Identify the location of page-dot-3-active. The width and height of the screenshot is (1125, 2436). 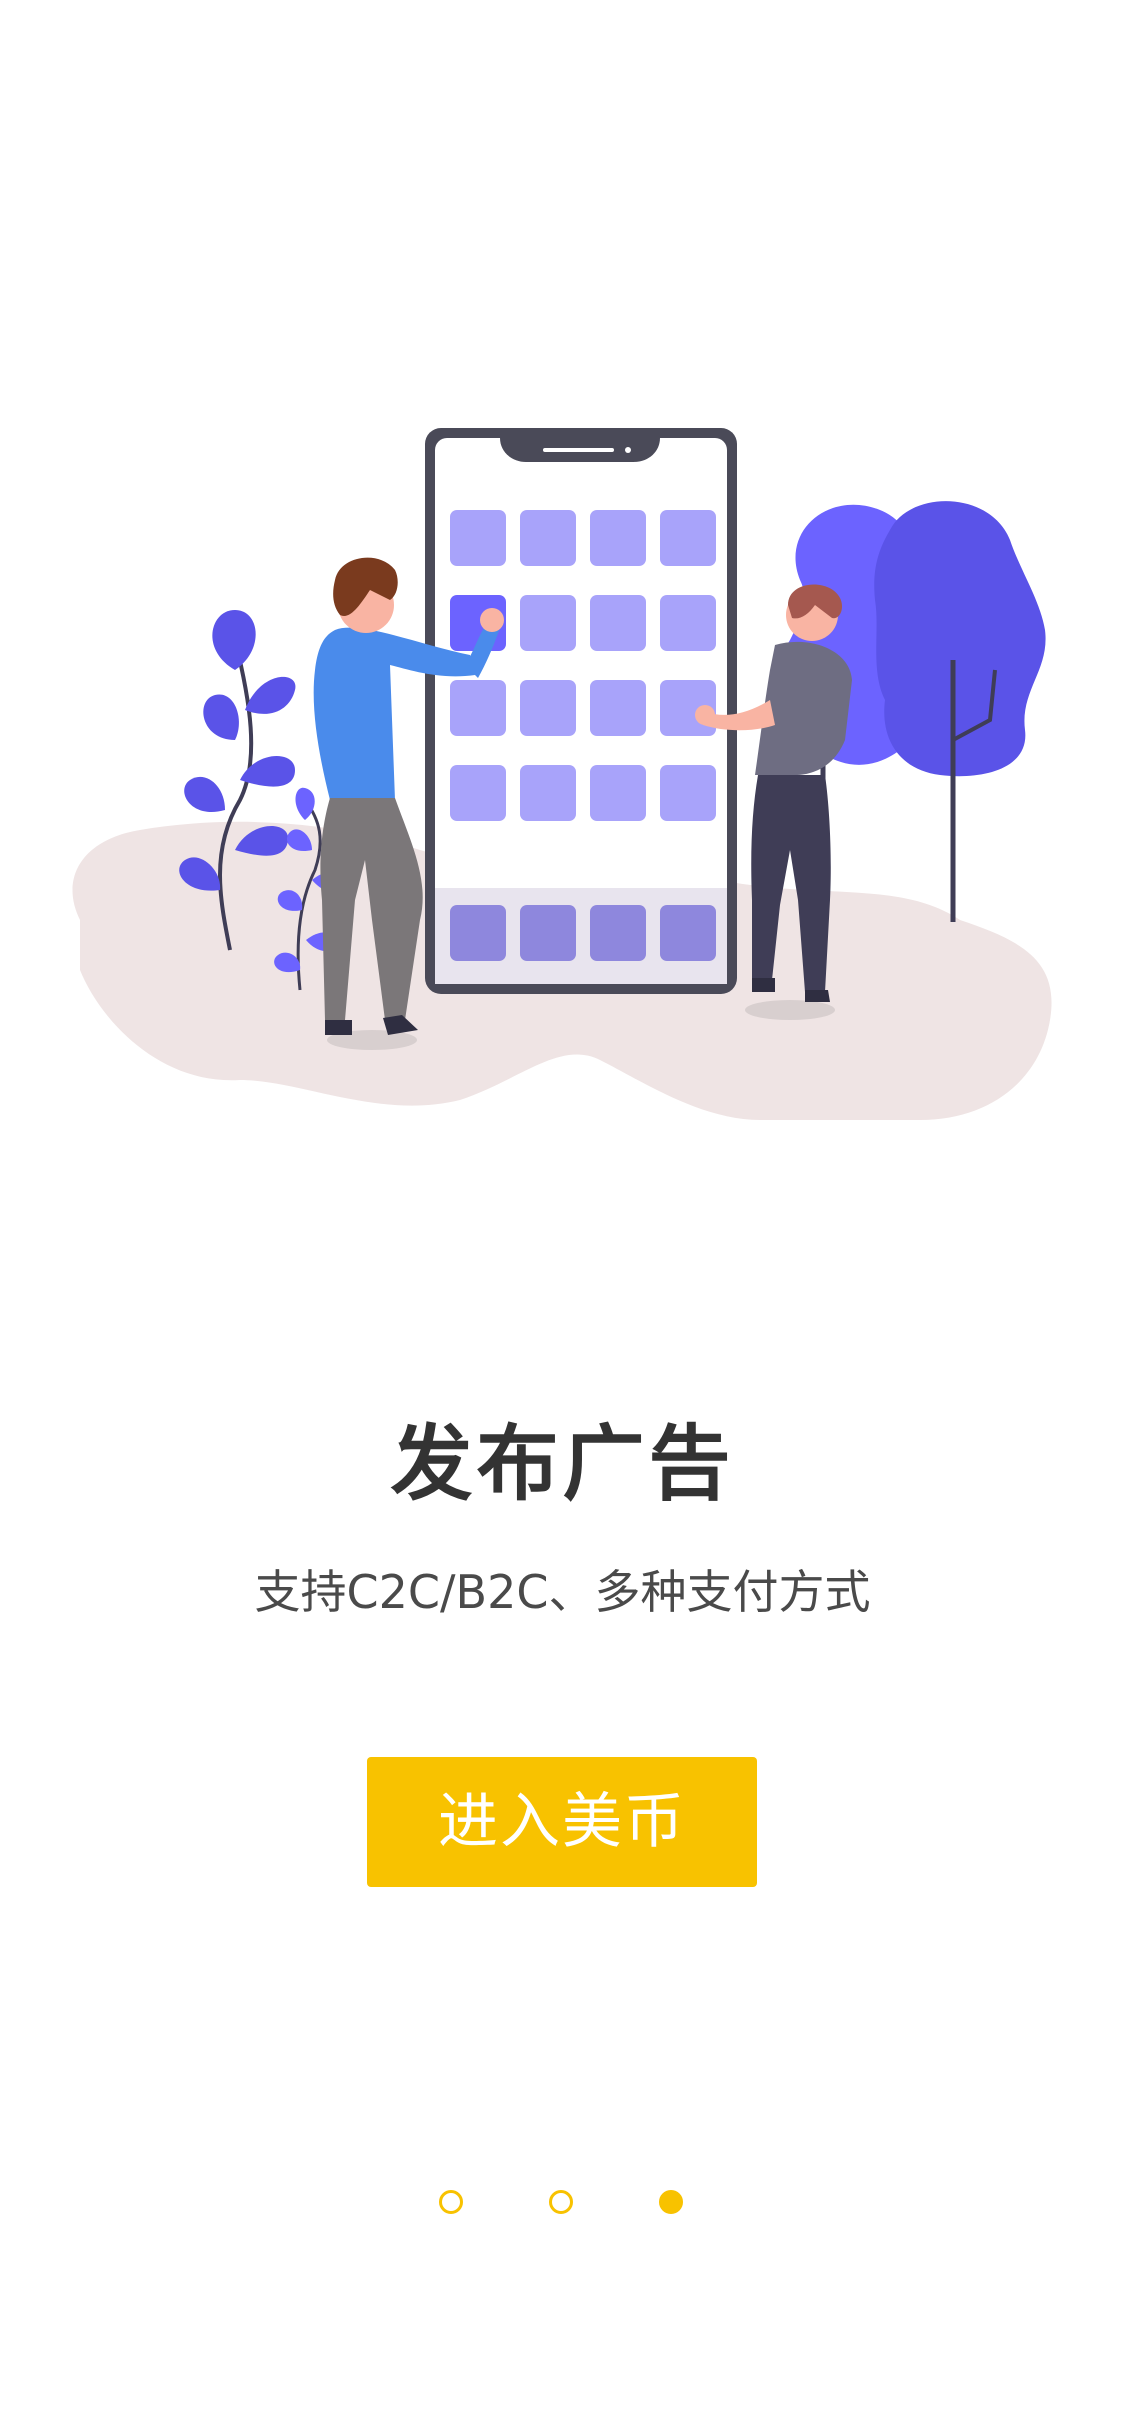
(671, 2202).